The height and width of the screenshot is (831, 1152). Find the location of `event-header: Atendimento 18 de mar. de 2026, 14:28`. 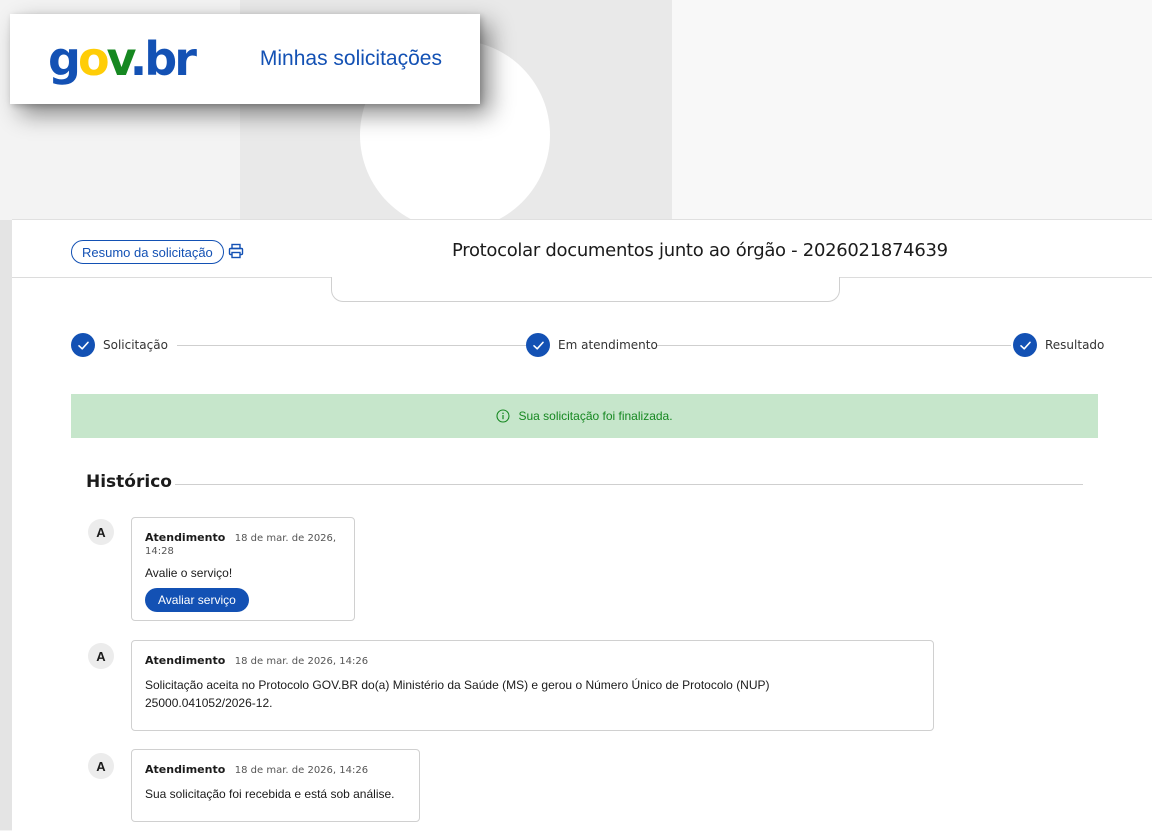

event-header: Atendimento 18 de mar. de 2026, 14:28 is located at coordinates (243, 544).